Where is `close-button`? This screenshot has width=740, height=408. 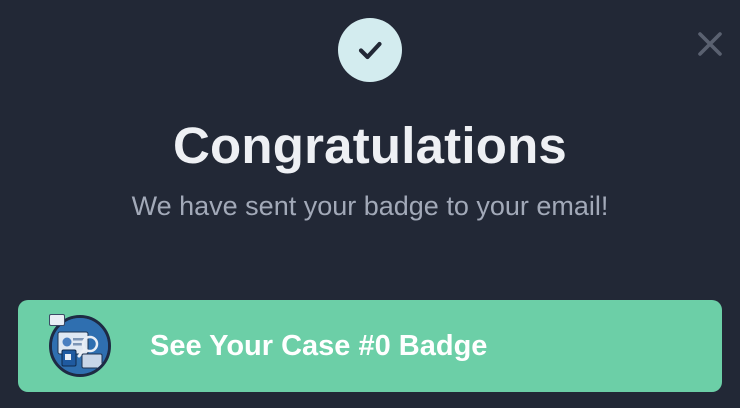
close-button is located at coordinates (710, 44).